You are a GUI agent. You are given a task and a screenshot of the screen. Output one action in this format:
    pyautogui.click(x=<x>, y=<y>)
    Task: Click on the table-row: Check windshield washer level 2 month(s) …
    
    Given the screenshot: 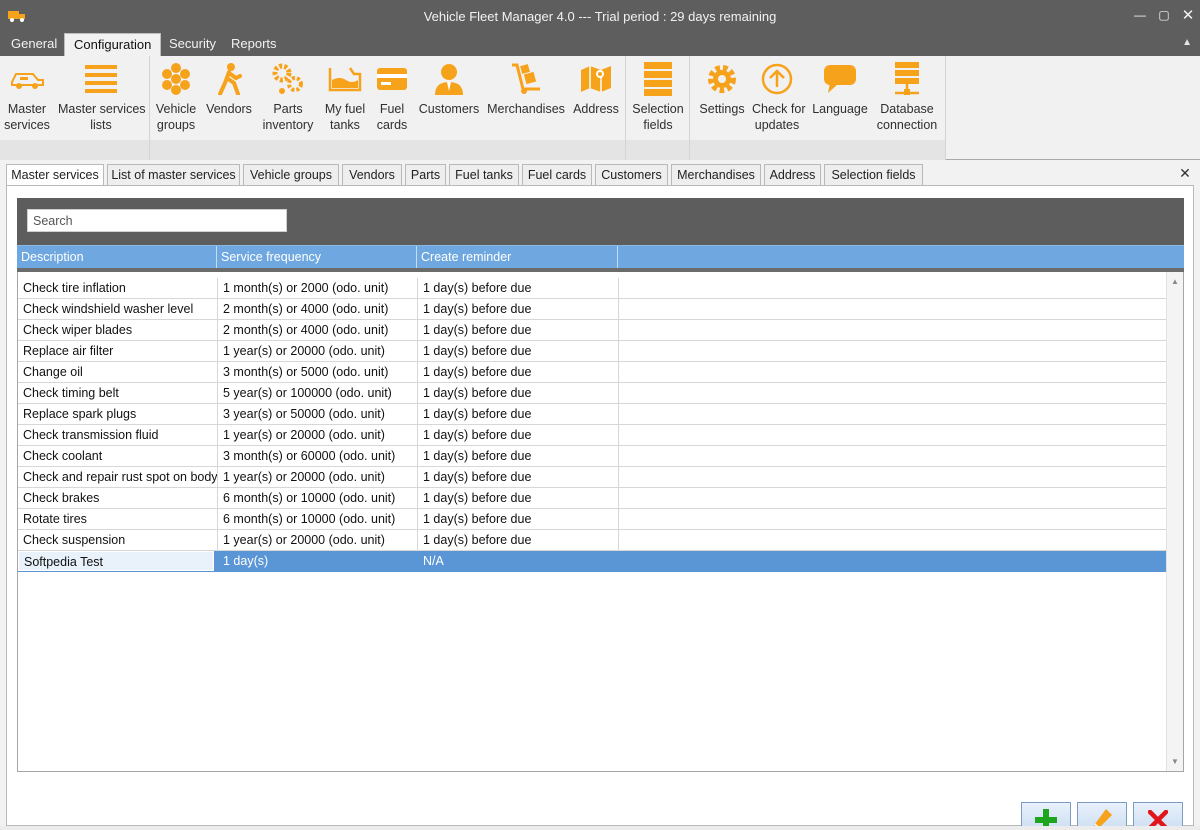 What is the action you would take?
    pyautogui.click(x=592, y=309)
    